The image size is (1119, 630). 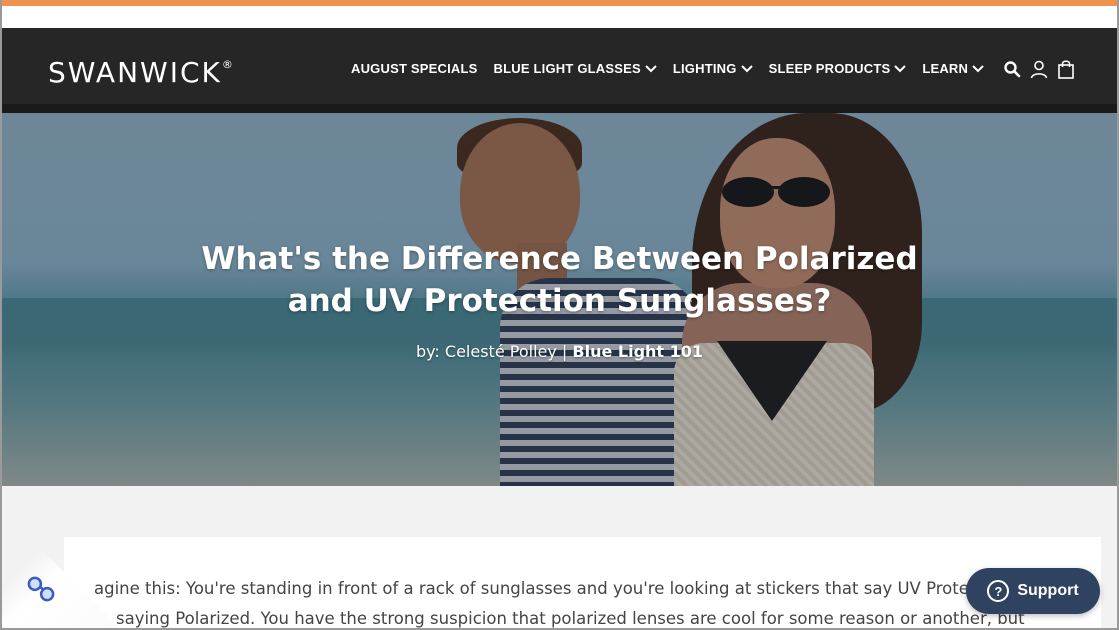 What do you see at coordinates (704, 68) in the screenshot?
I see `nav-label: LIGHTING` at bounding box center [704, 68].